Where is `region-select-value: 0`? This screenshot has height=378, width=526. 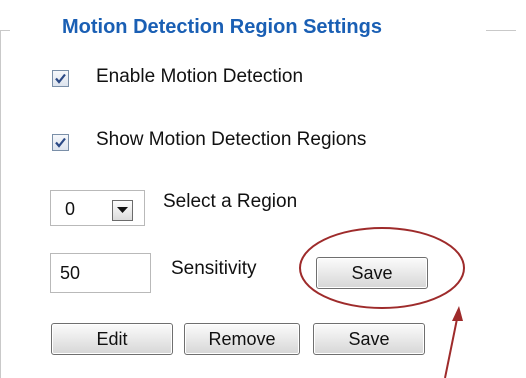 region-select-value: 0 is located at coordinates (70, 209).